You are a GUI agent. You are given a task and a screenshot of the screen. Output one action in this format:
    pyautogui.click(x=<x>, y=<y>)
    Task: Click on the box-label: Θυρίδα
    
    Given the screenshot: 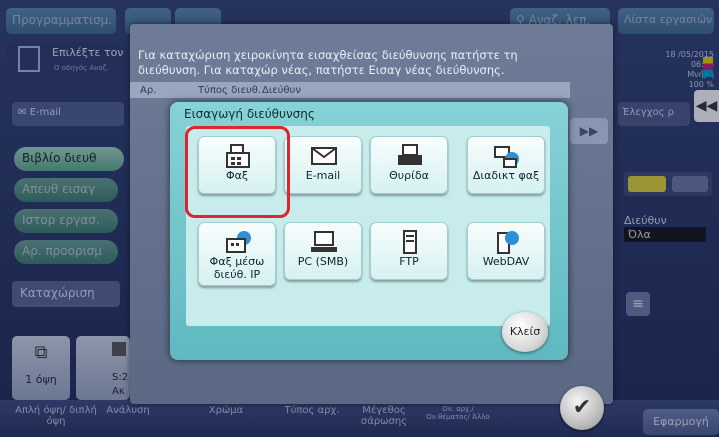 What is the action you would take?
    pyautogui.click(x=409, y=175)
    